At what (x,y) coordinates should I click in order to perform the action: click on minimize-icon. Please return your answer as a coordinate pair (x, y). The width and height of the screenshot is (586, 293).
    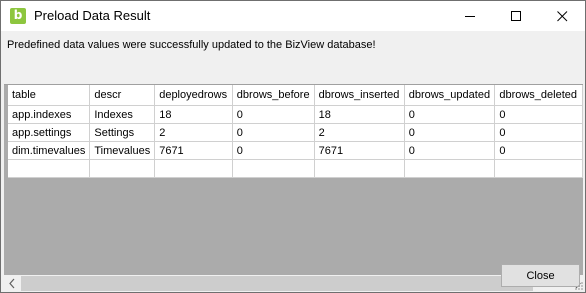
    Looking at the image, I should click on (470, 16).